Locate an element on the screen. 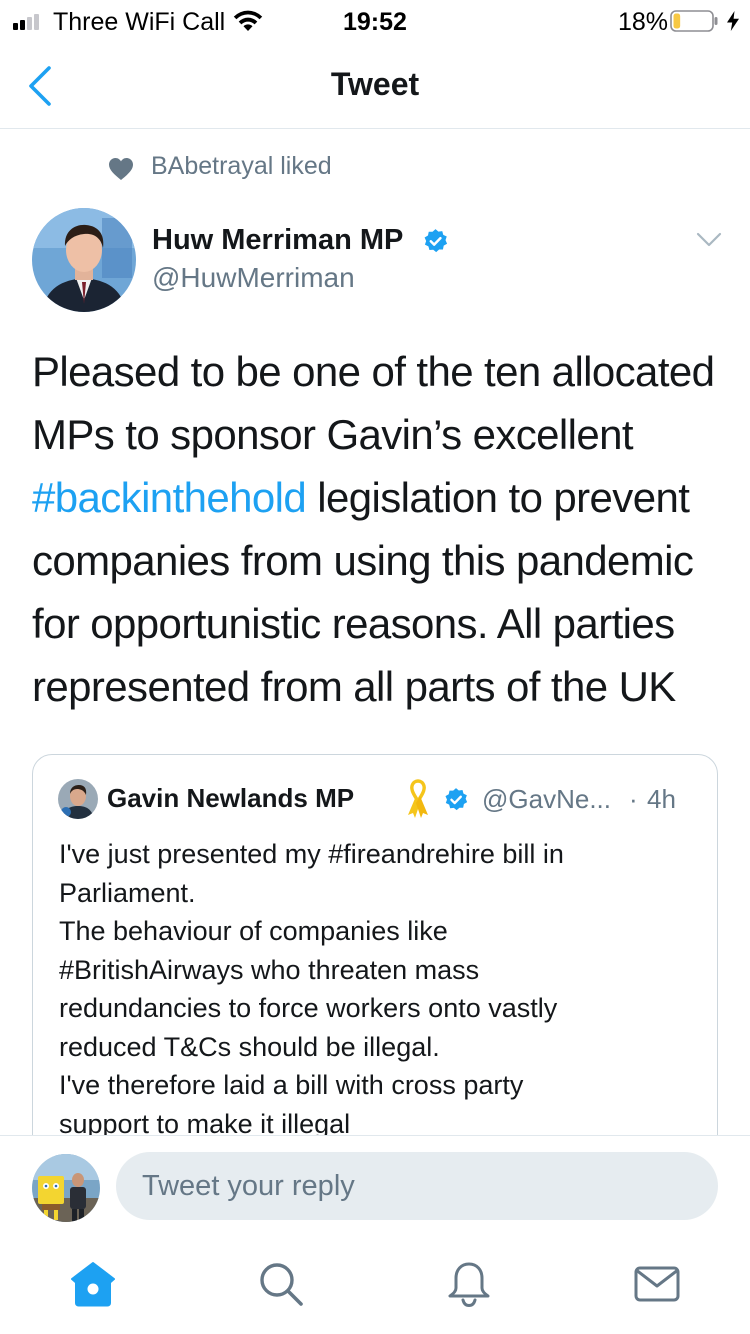  navigation-bar: Tweet is located at coordinates (375, 86).